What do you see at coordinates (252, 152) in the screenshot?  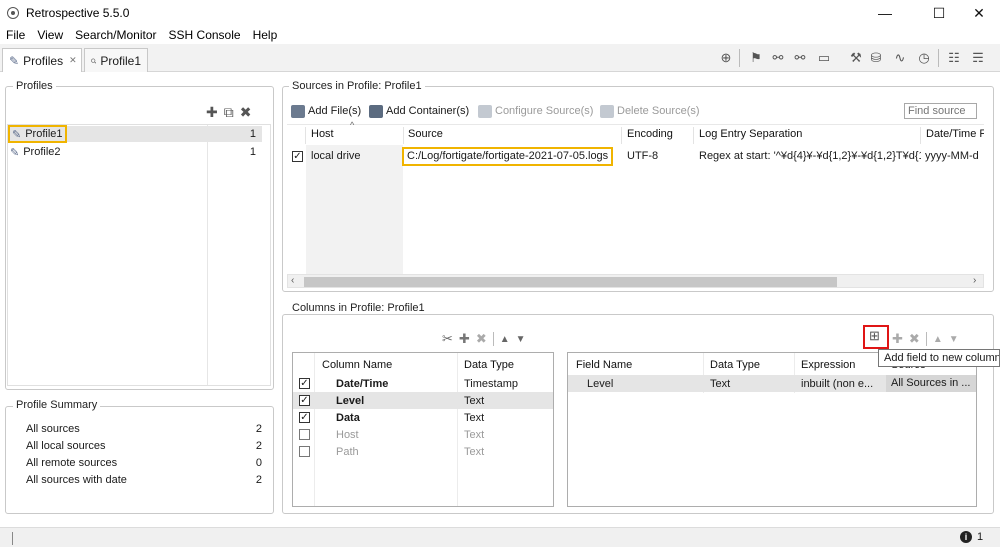 I see `profile-item-count: 1` at bounding box center [252, 152].